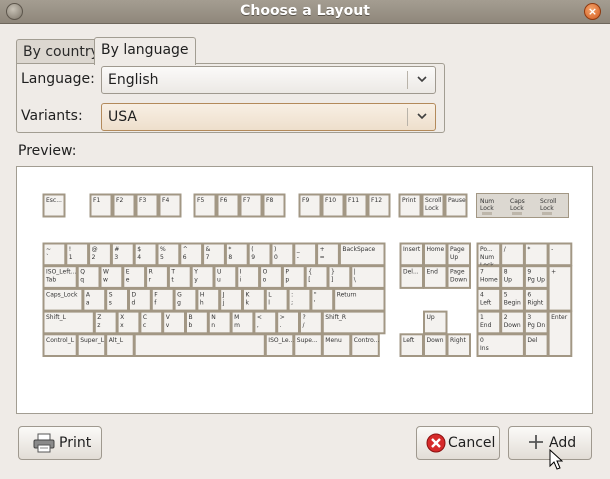 The width and height of the screenshot is (610, 479). What do you see at coordinates (199, 345) in the screenshot?
I see `main-key` at bounding box center [199, 345].